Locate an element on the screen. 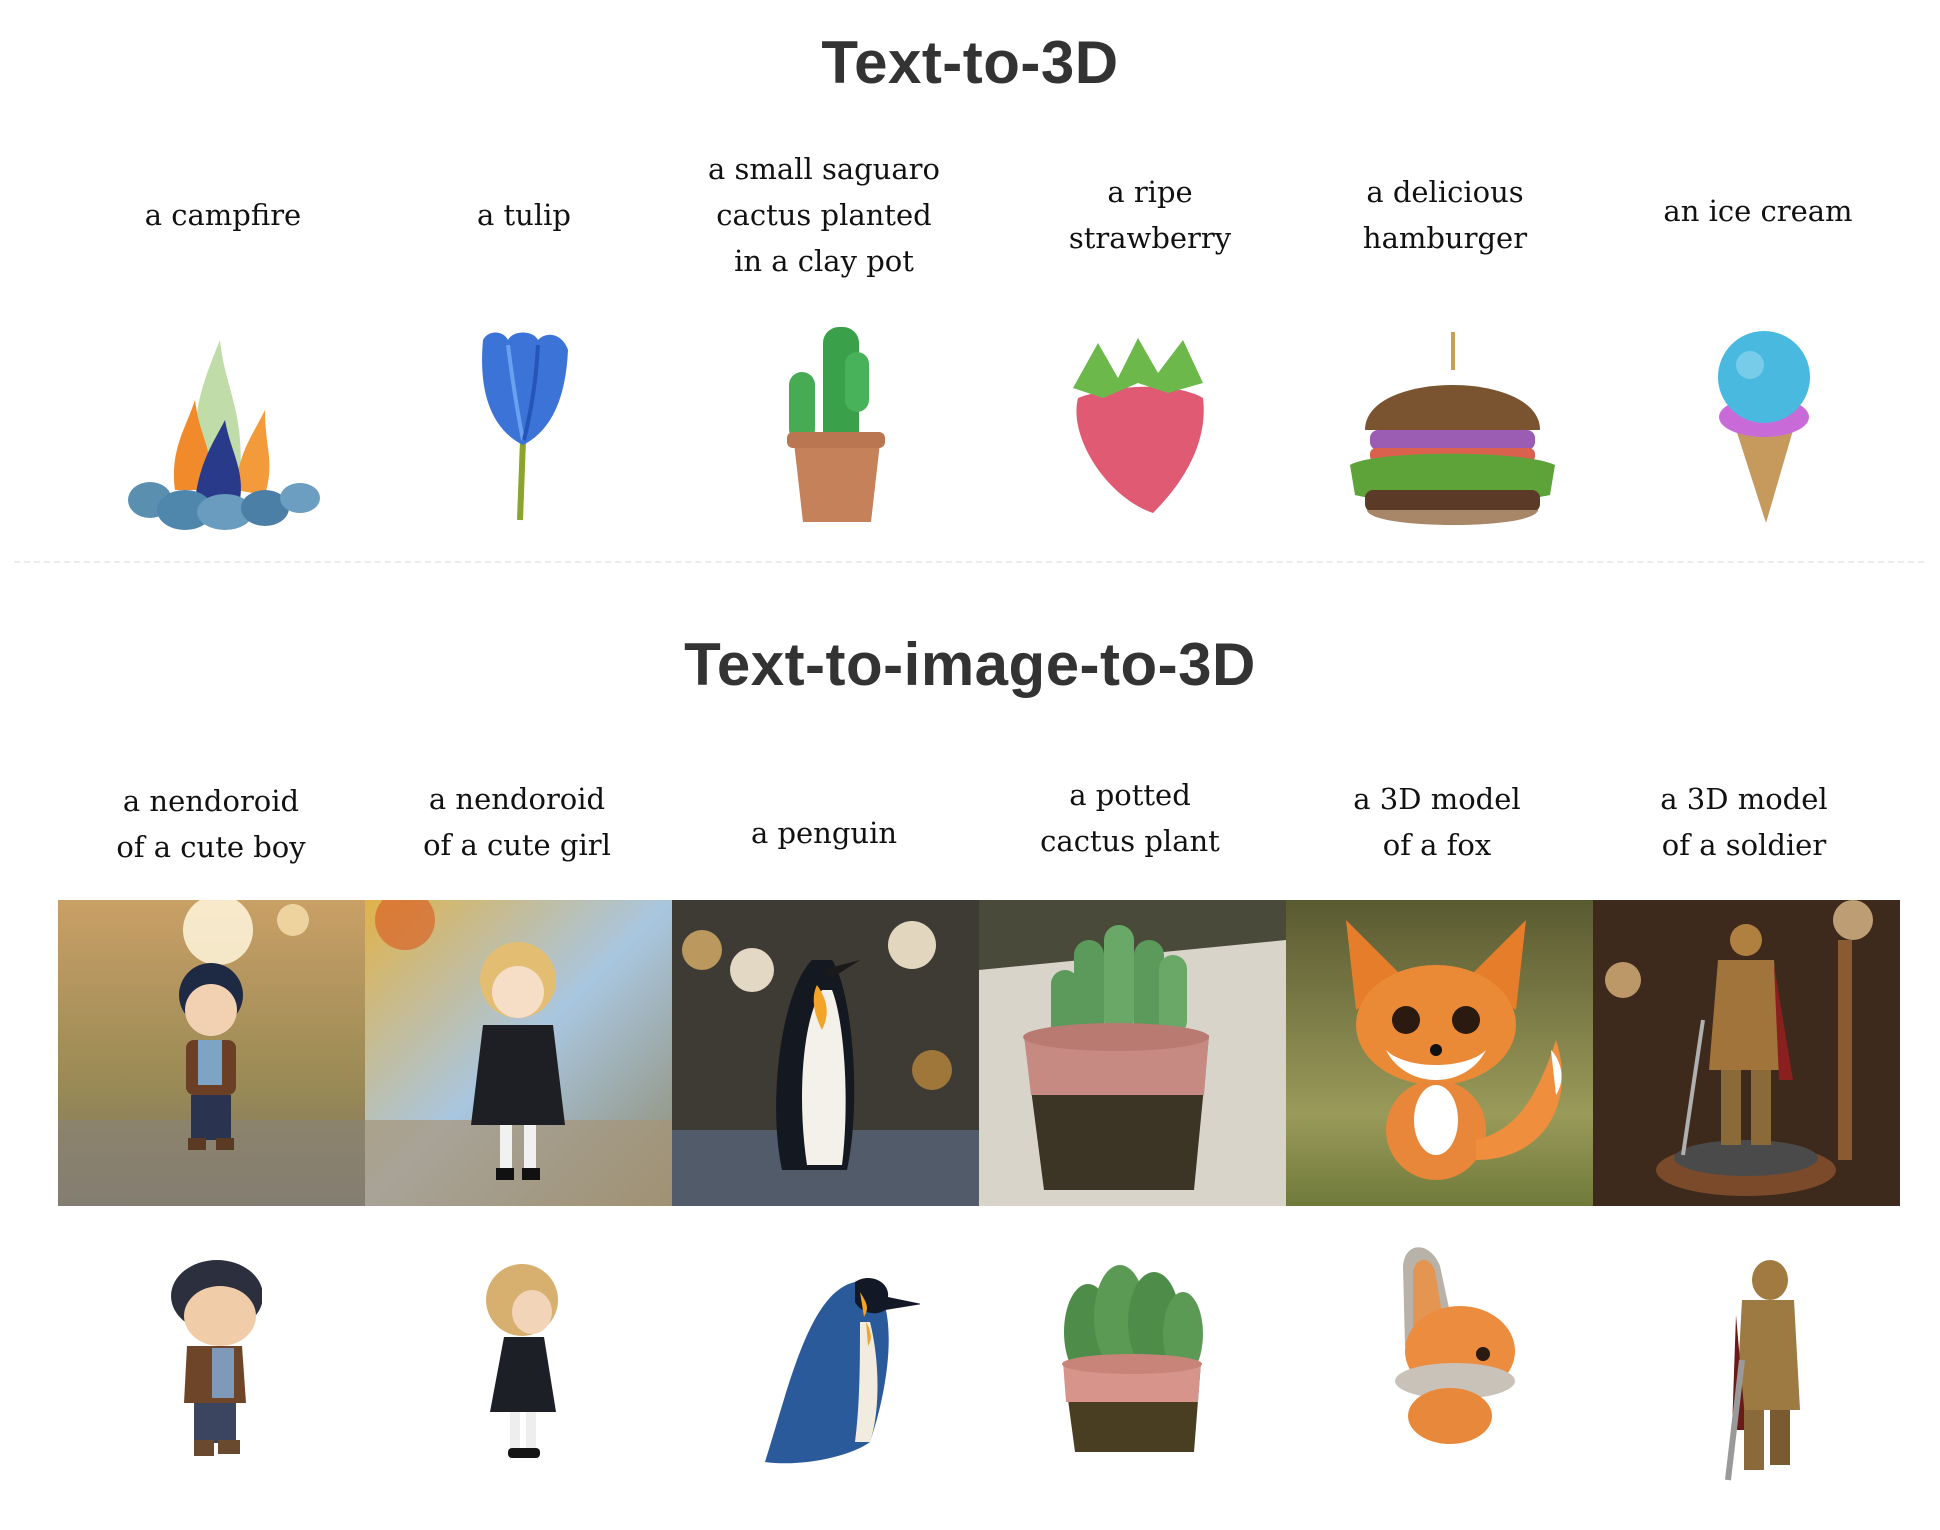  fox-photo is located at coordinates (1439, 1053).